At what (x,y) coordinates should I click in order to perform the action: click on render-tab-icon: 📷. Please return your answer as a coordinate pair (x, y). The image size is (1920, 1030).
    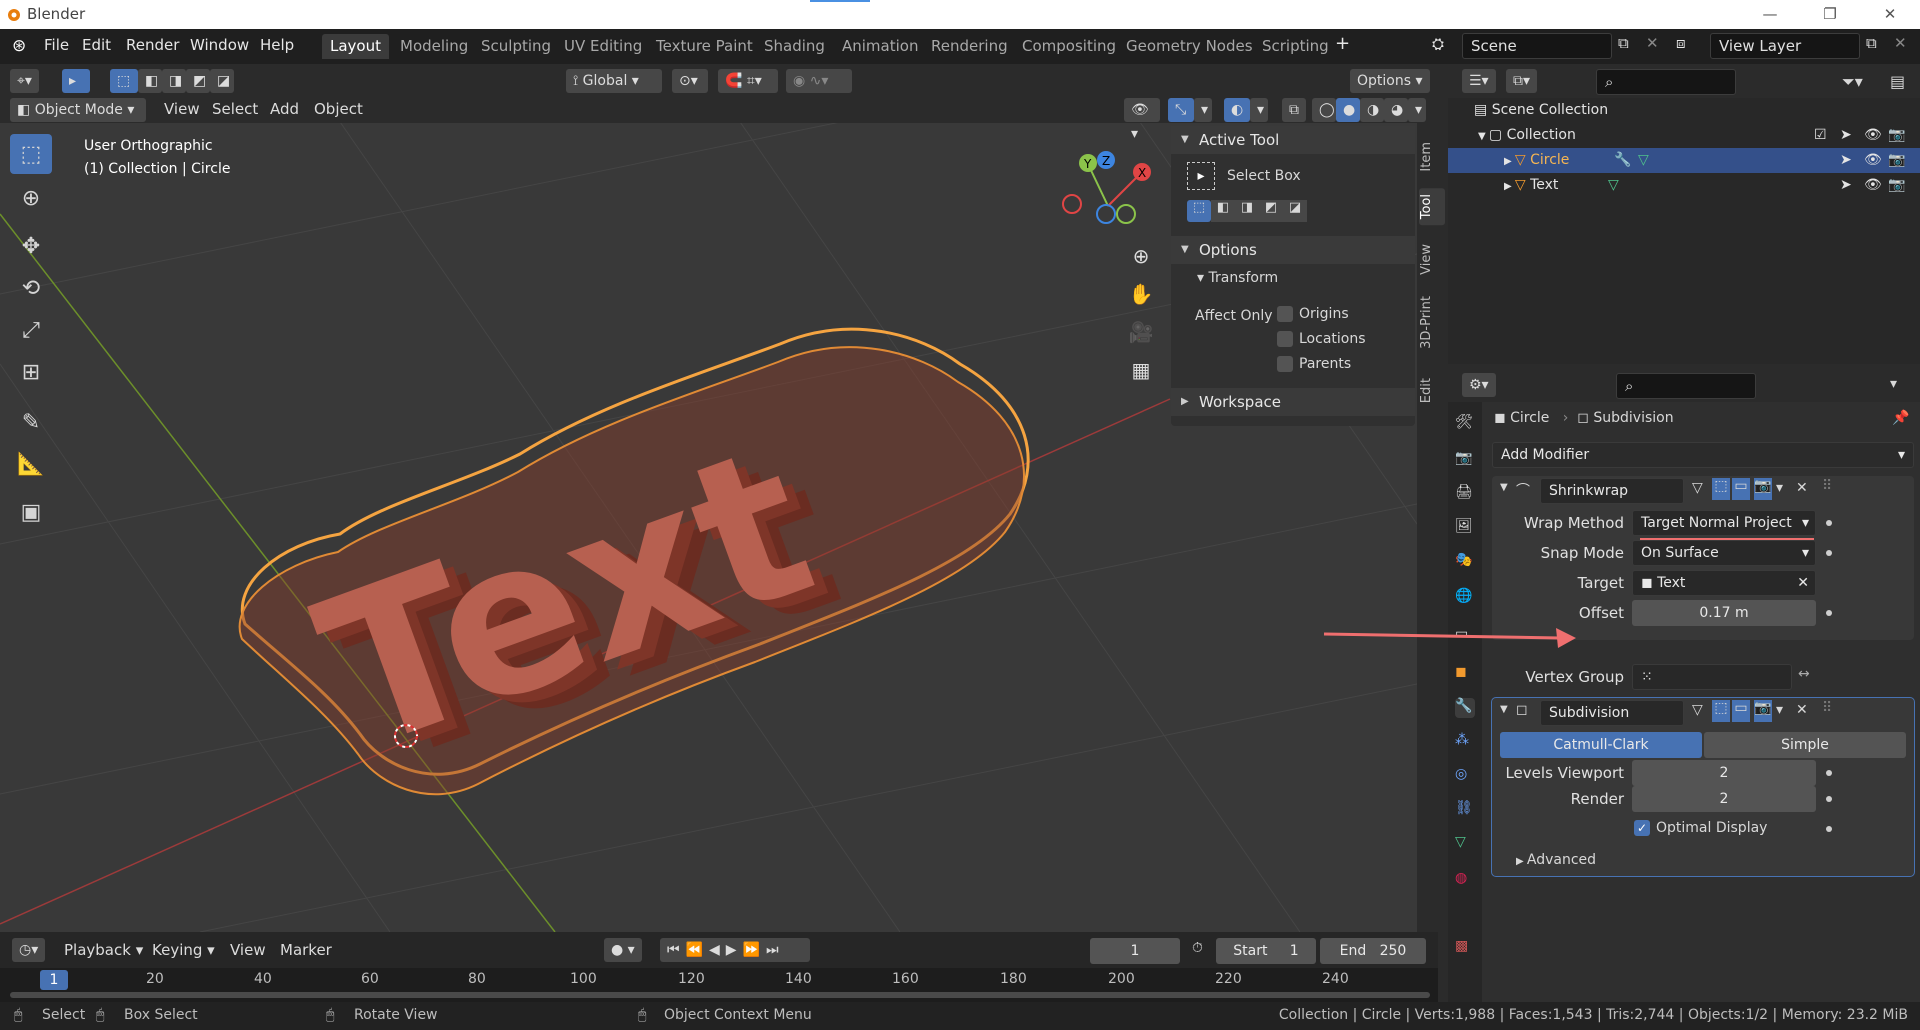
    Looking at the image, I should click on (1465, 460).